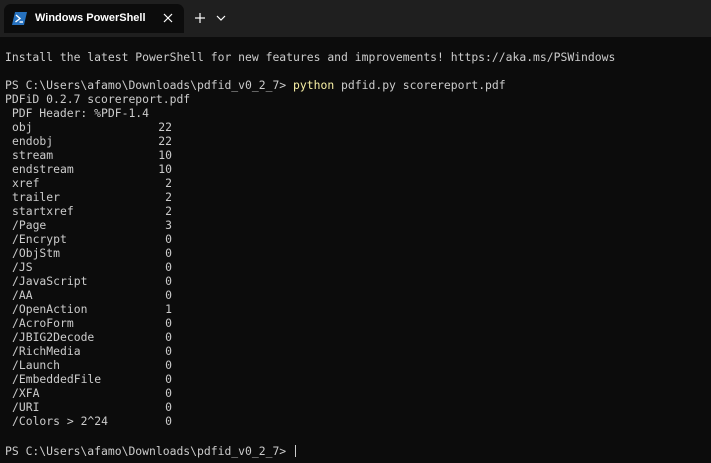 This screenshot has width=711, height=463. What do you see at coordinates (43, 169) in the screenshot?
I see `keyword-name: endstream` at bounding box center [43, 169].